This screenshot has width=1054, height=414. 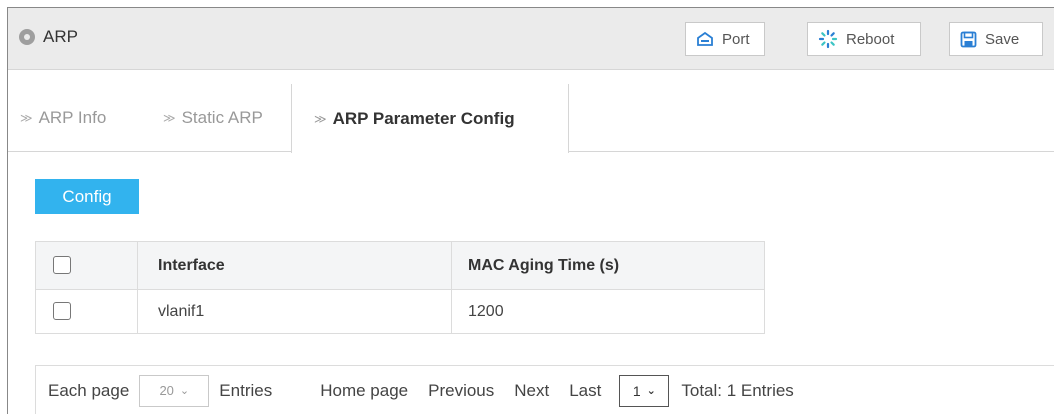 What do you see at coordinates (737, 390) in the screenshot?
I see `total-entries-label: Total: 1 Entries` at bounding box center [737, 390].